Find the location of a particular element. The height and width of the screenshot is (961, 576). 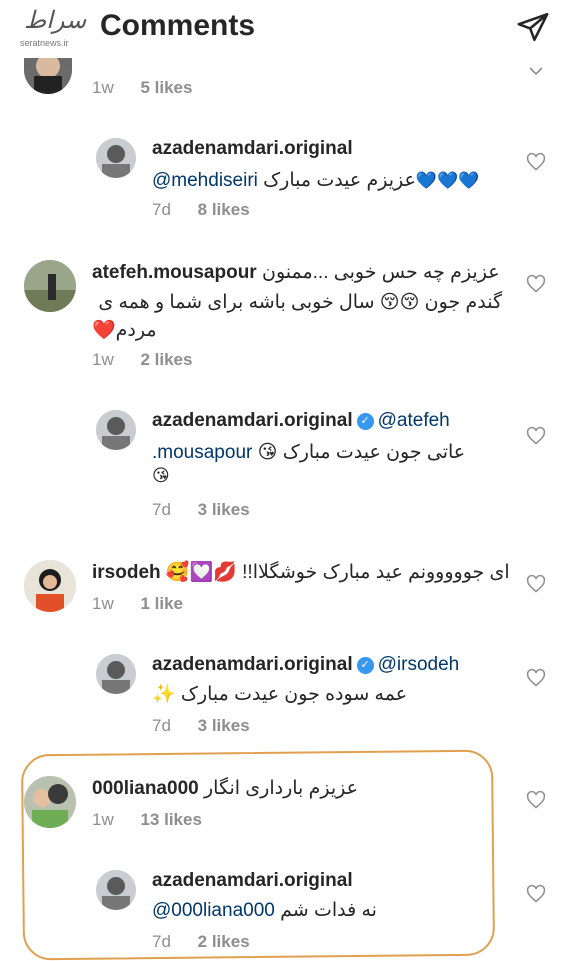

send-icon is located at coordinates (533, 27).